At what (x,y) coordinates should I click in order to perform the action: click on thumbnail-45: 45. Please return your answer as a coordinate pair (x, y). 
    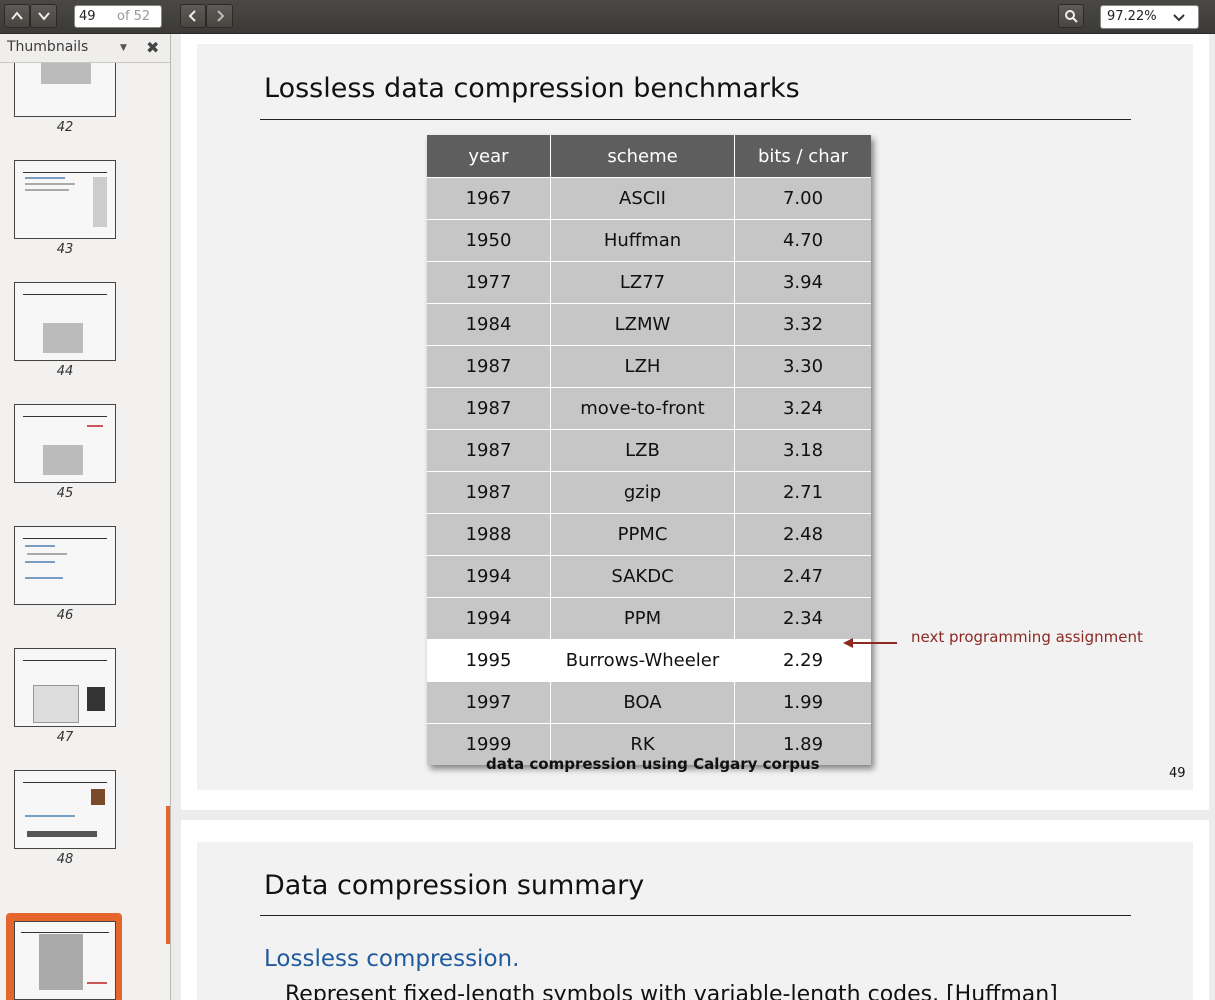
    Looking at the image, I should click on (65, 452).